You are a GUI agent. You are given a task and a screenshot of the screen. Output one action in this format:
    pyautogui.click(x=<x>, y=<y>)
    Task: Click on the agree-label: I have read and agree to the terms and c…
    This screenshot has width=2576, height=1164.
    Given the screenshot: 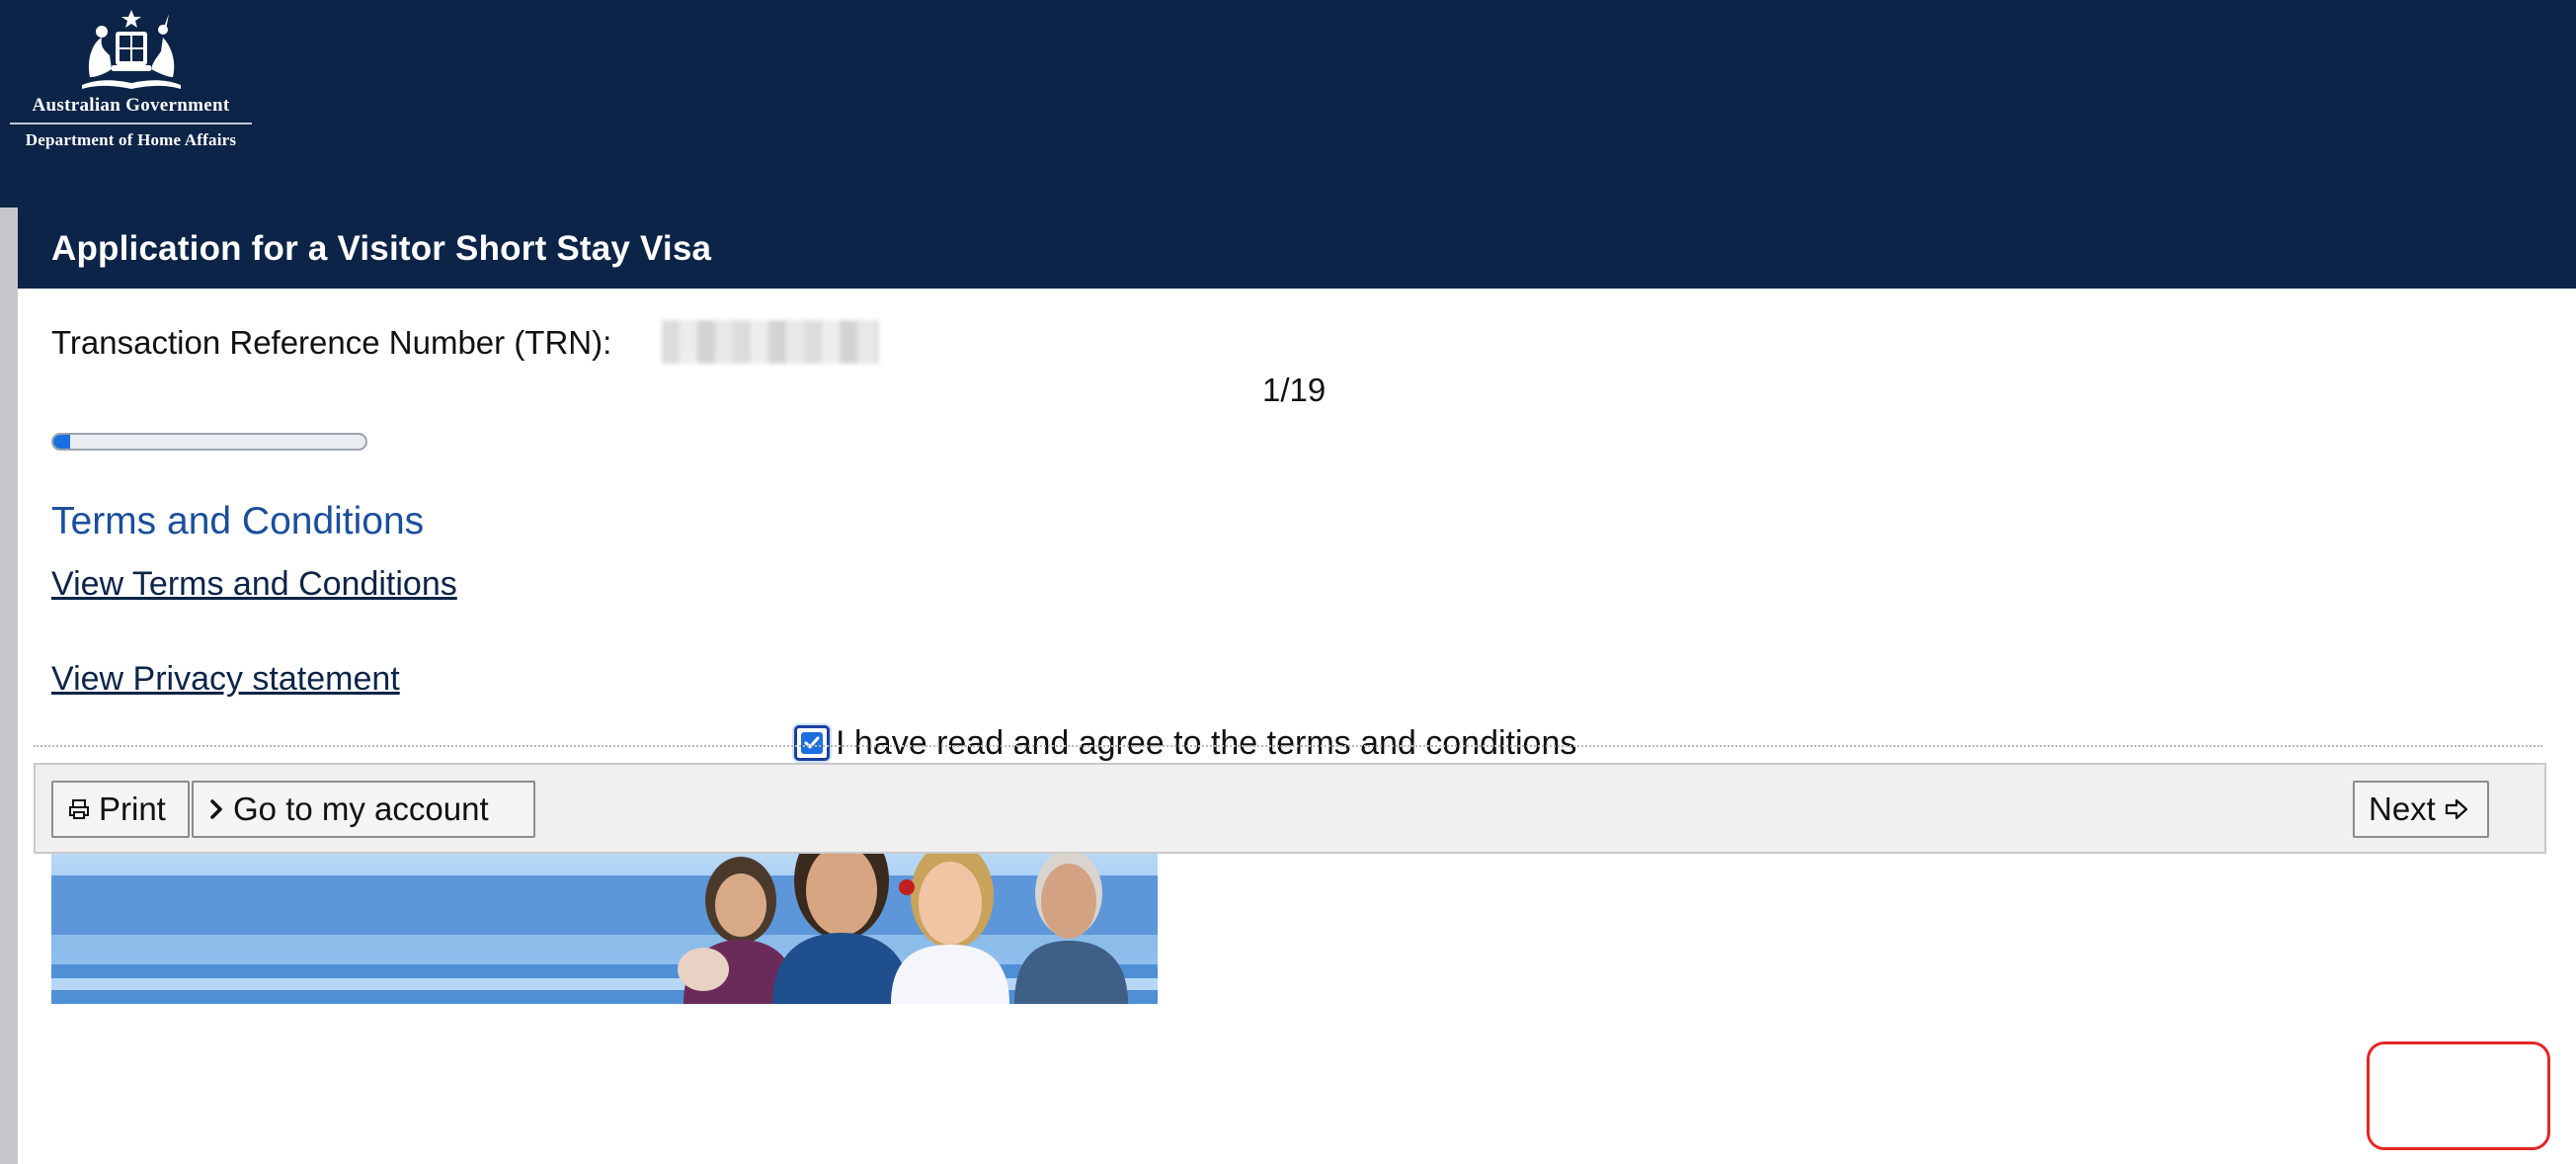 What is the action you would take?
    pyautogui.click(x=1206, y=742)
    